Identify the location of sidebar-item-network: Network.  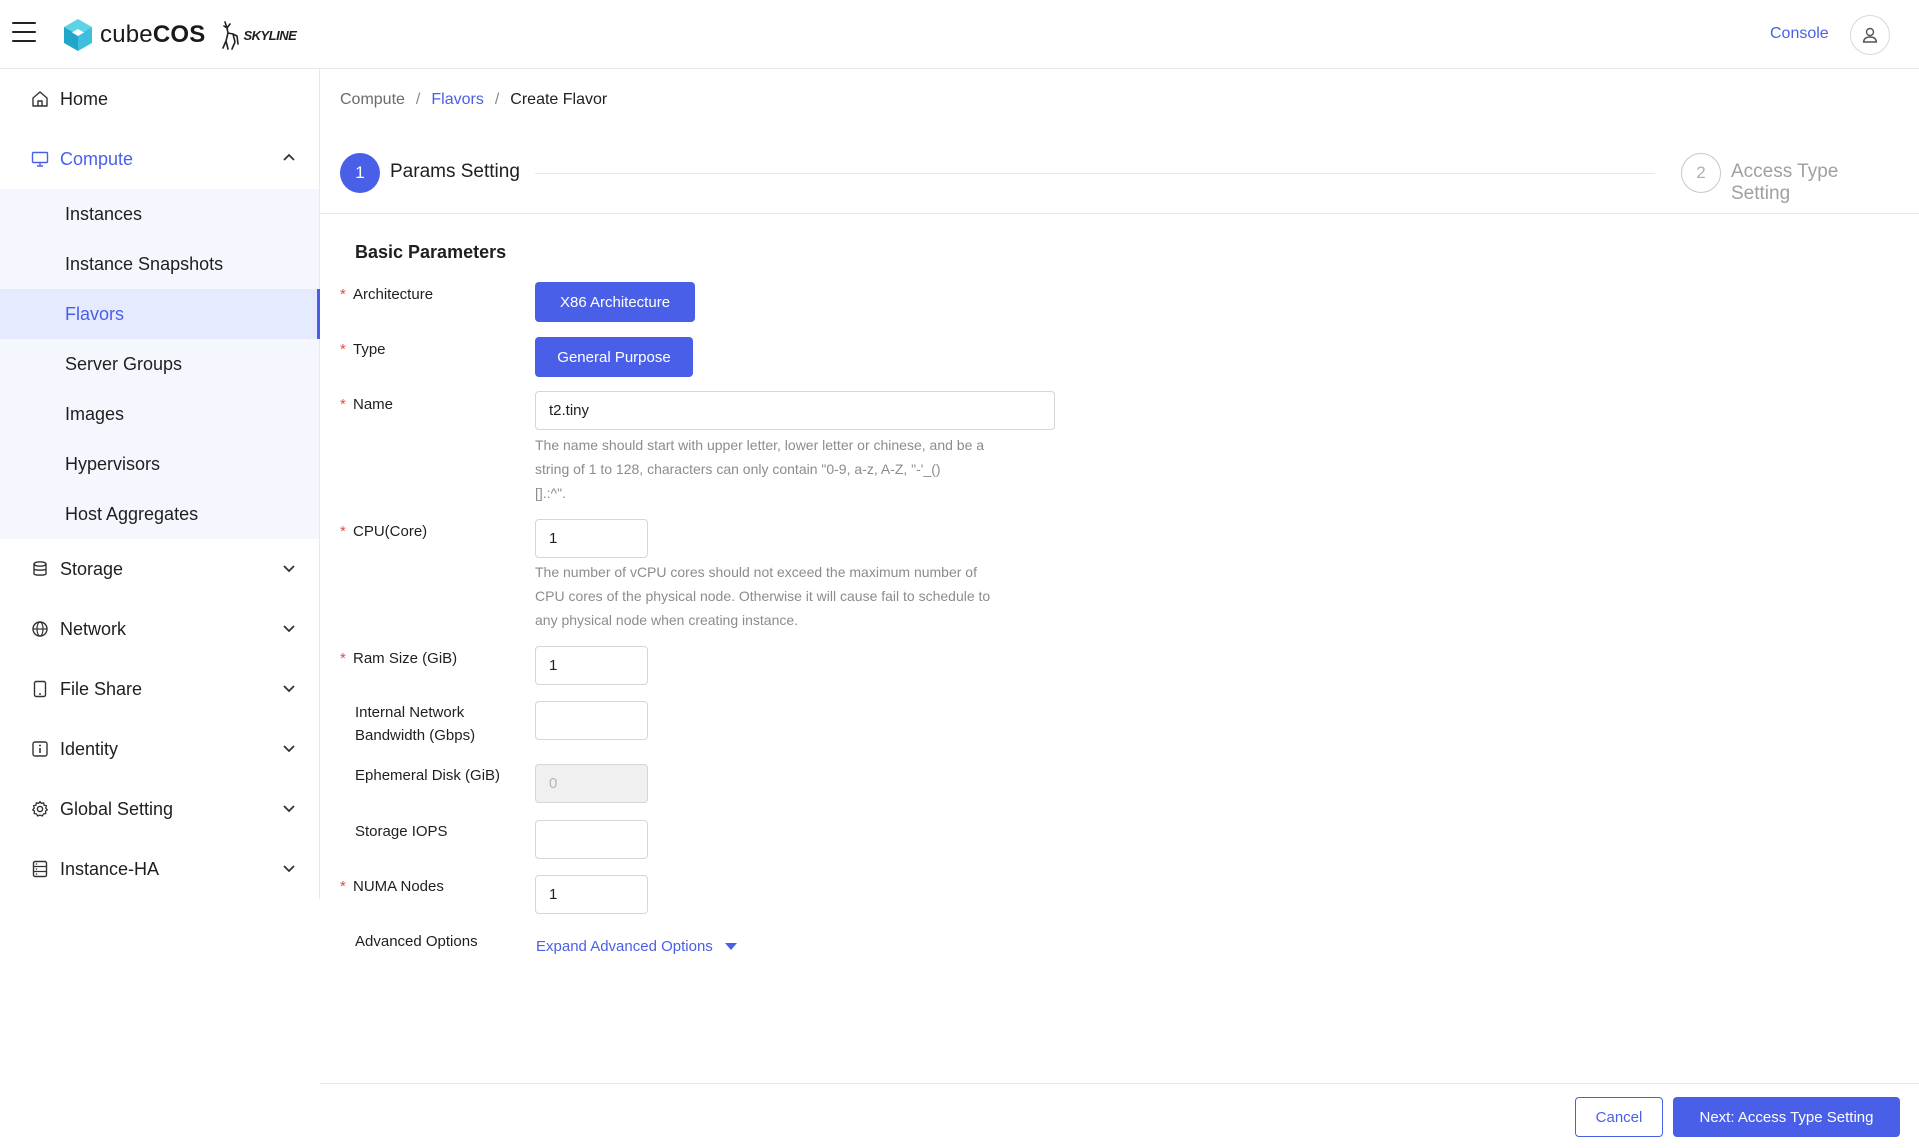
(159, 629).